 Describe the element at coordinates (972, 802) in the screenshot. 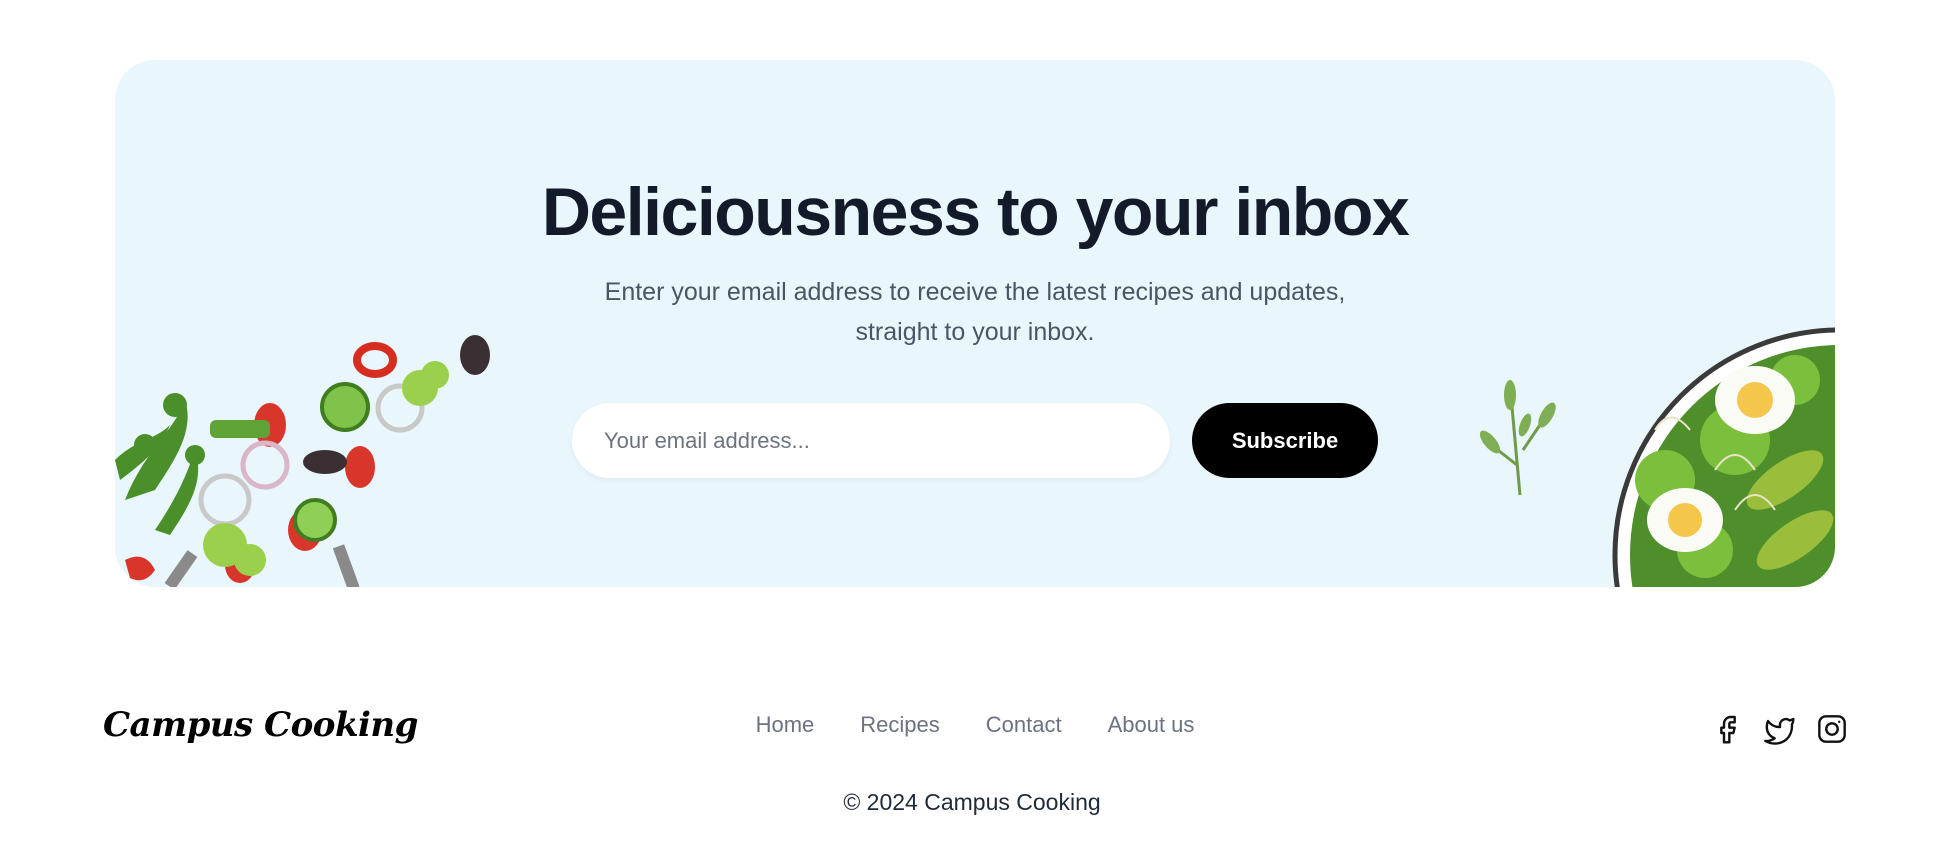

I see `copyright-text: © 2024 Campus Cooking` at that location.